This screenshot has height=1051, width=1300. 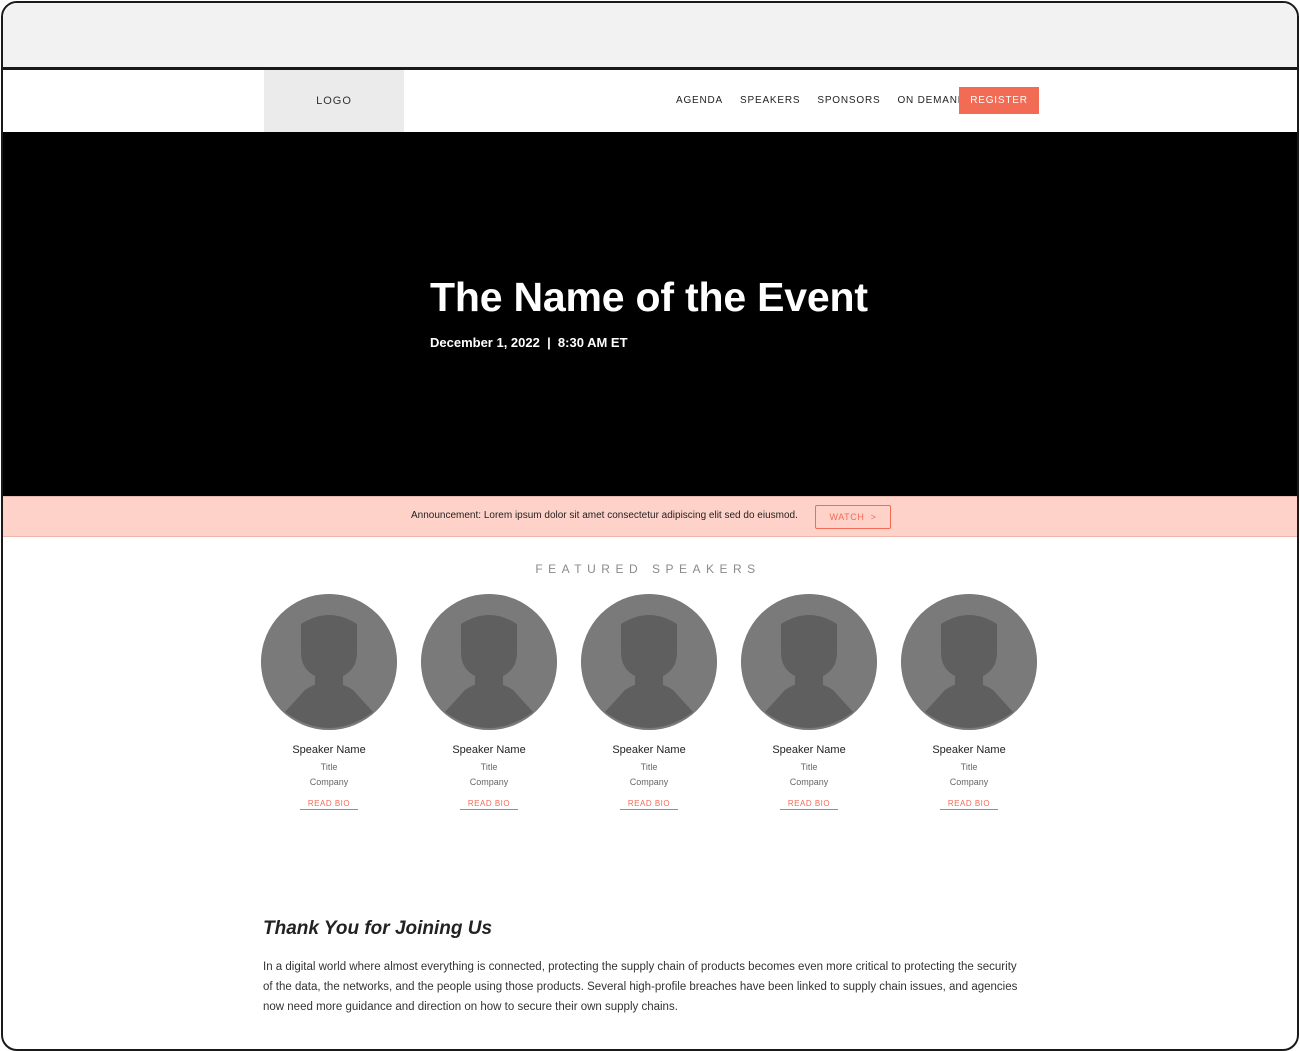 I want to click on nav-on-demand: ON DEMAND, so click(x=931, y=100).